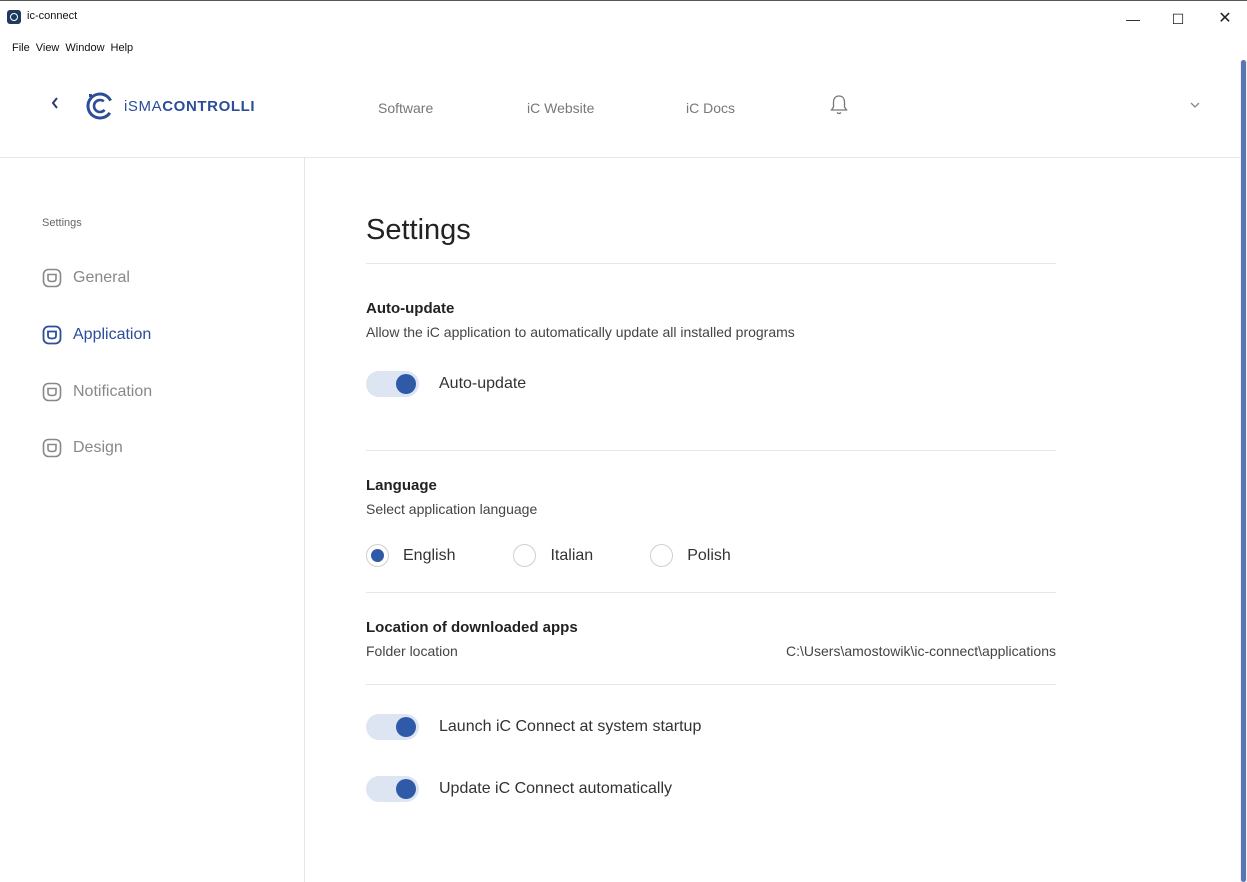 This screenshot has width=1247, height=882. Describe the element at coordinates (101, 277) in the screenshot. I see `sidebar-item-label: General` at that location.